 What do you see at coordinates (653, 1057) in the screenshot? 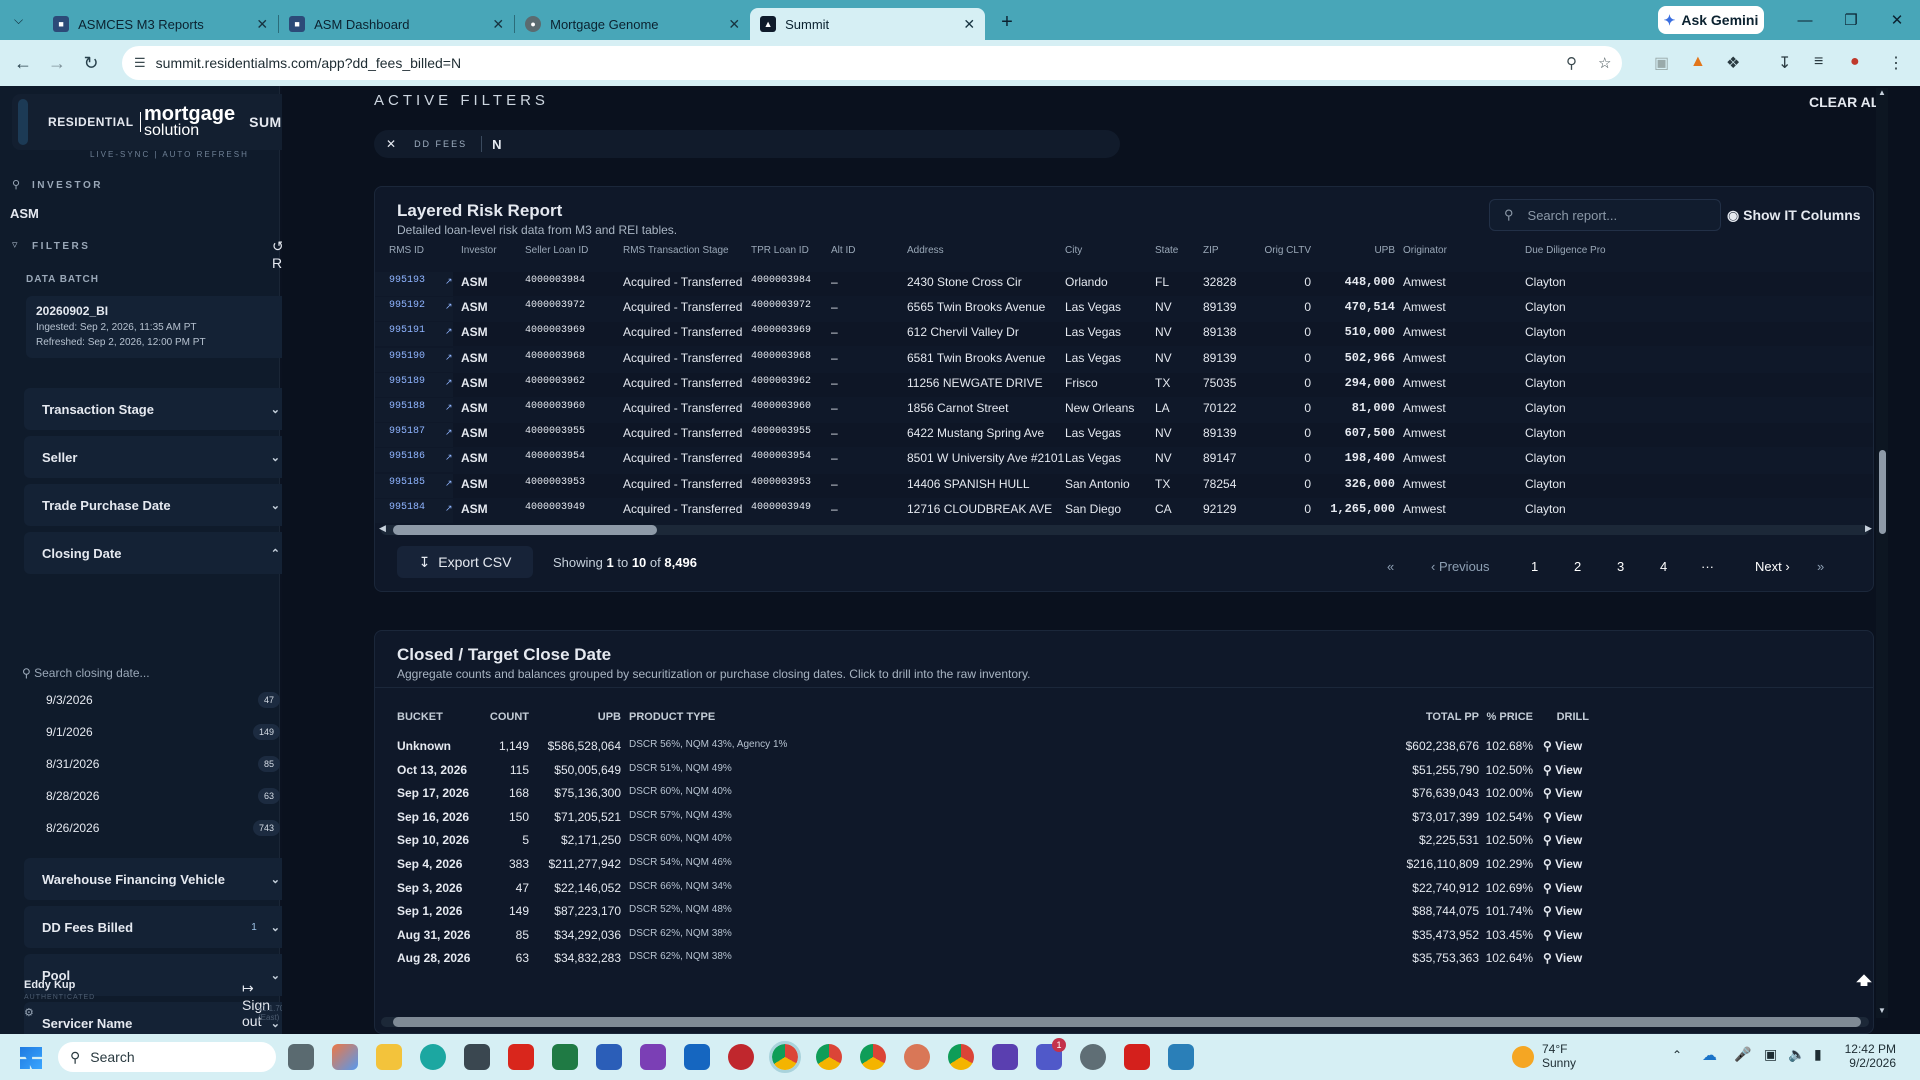
I see `onenote-icon` at bounding box center [653, 1057].